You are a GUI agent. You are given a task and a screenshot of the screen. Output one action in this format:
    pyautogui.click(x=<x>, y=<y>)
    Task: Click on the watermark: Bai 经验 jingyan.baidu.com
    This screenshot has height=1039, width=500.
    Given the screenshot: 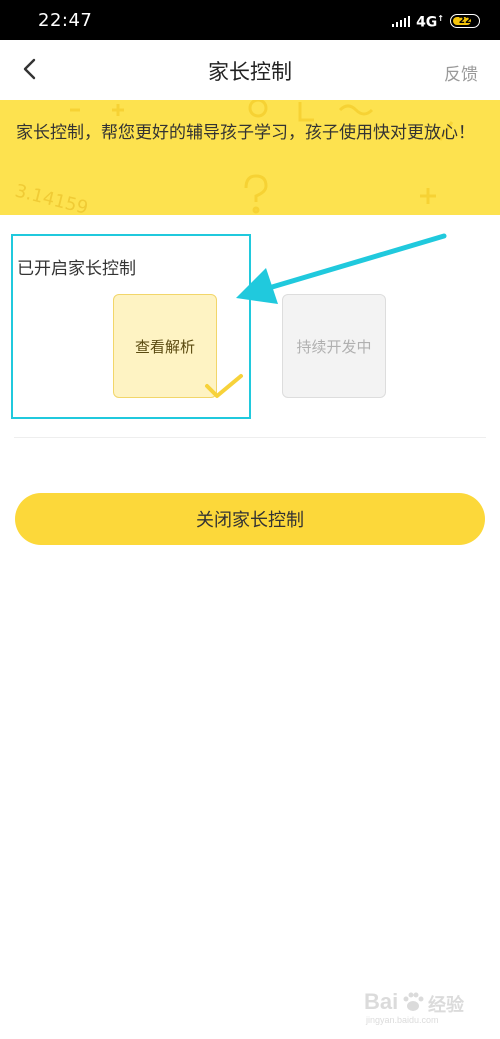 What is the action you would take?
    pyautogui.click(x=424, y=1008)
    